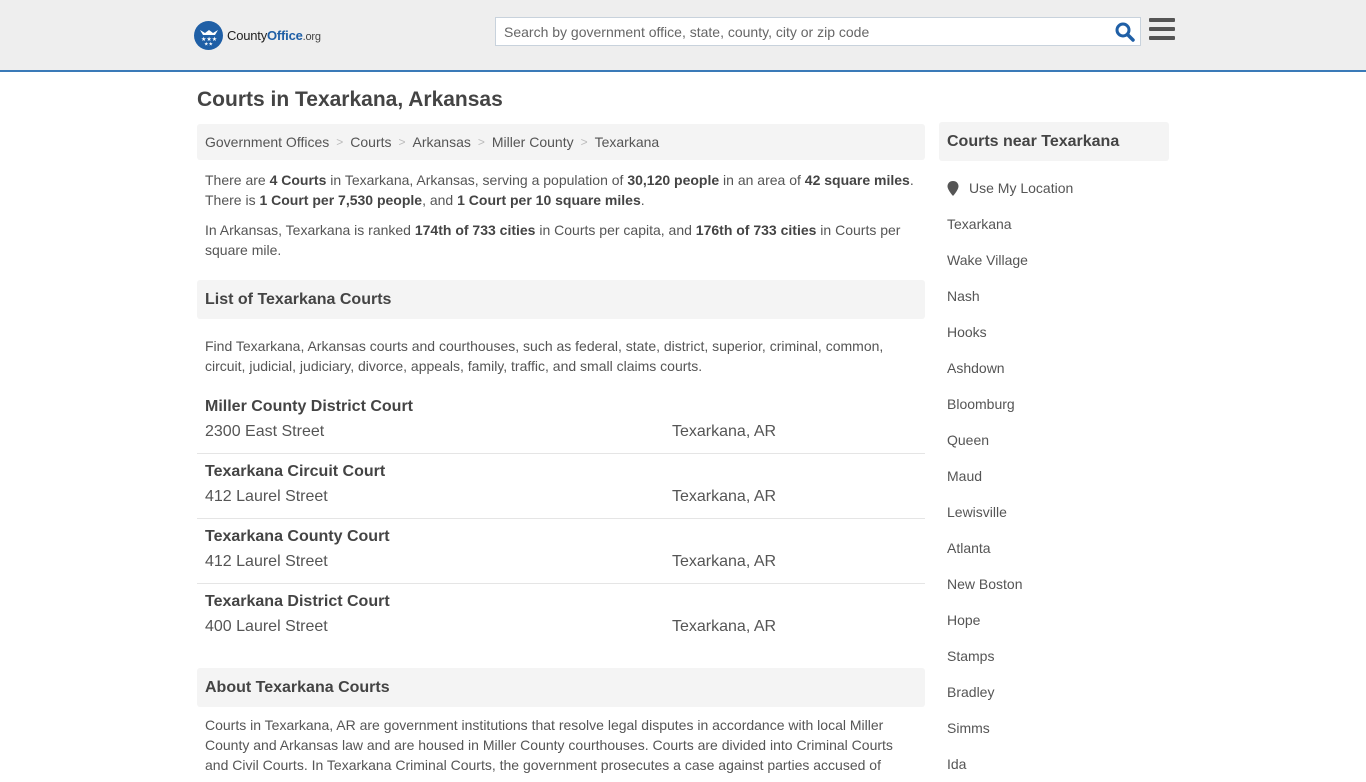 The width and height of the screenshot is (1366, 782). Describe the element at coordinates (969, 548) in the screenshot. I see `nearby-city-link: Atlanta` at that location.